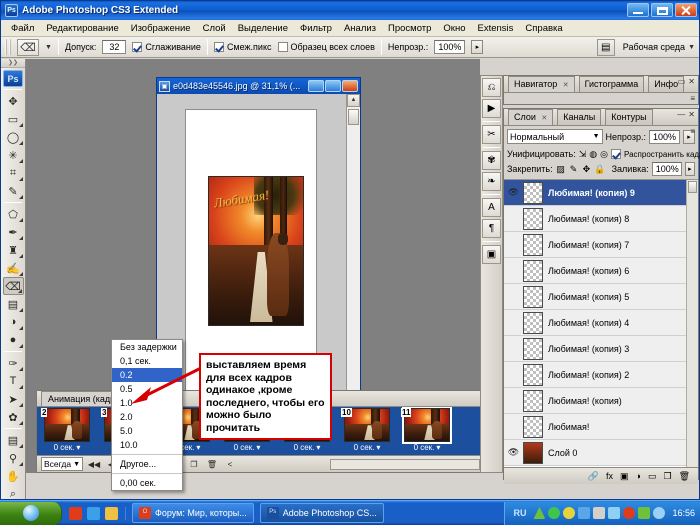  I want to click on all-layers-checkbox: Образец всех слоев, so click(326, 47).